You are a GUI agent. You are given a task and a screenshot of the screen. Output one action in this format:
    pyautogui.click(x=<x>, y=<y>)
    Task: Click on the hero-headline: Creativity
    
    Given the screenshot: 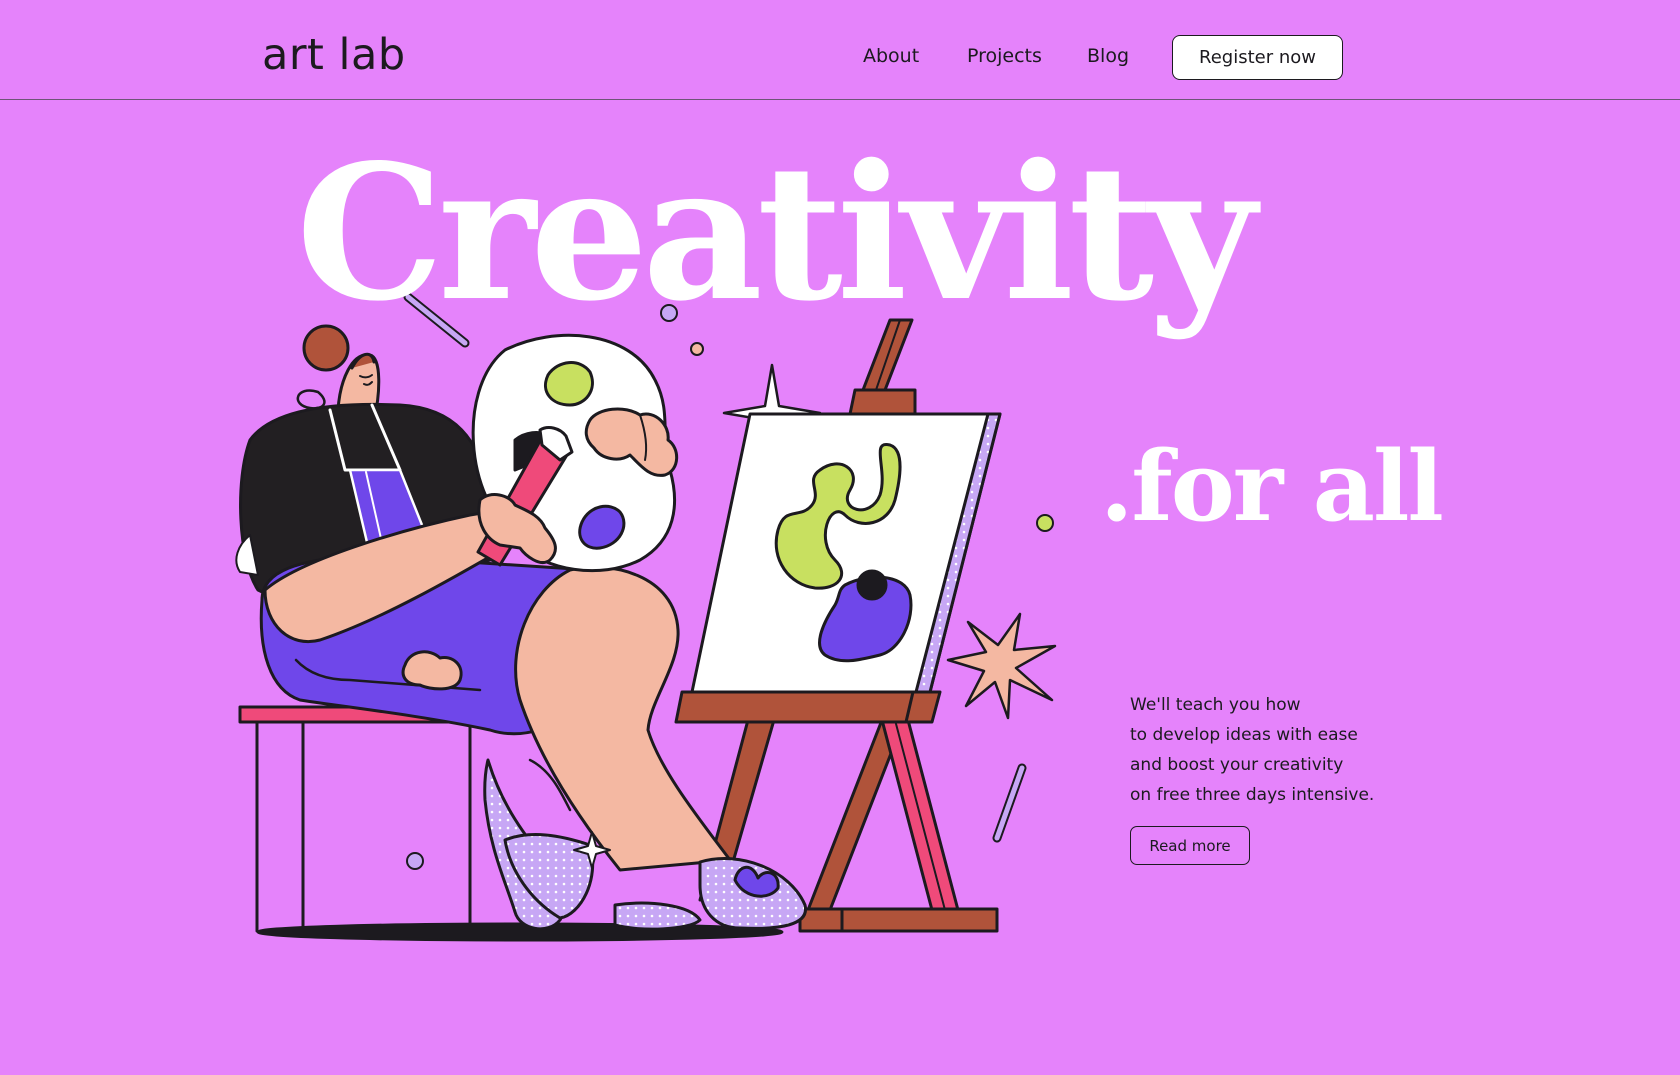 What is the action you would take?
    pyautogui.click(x=776, y=232)
    